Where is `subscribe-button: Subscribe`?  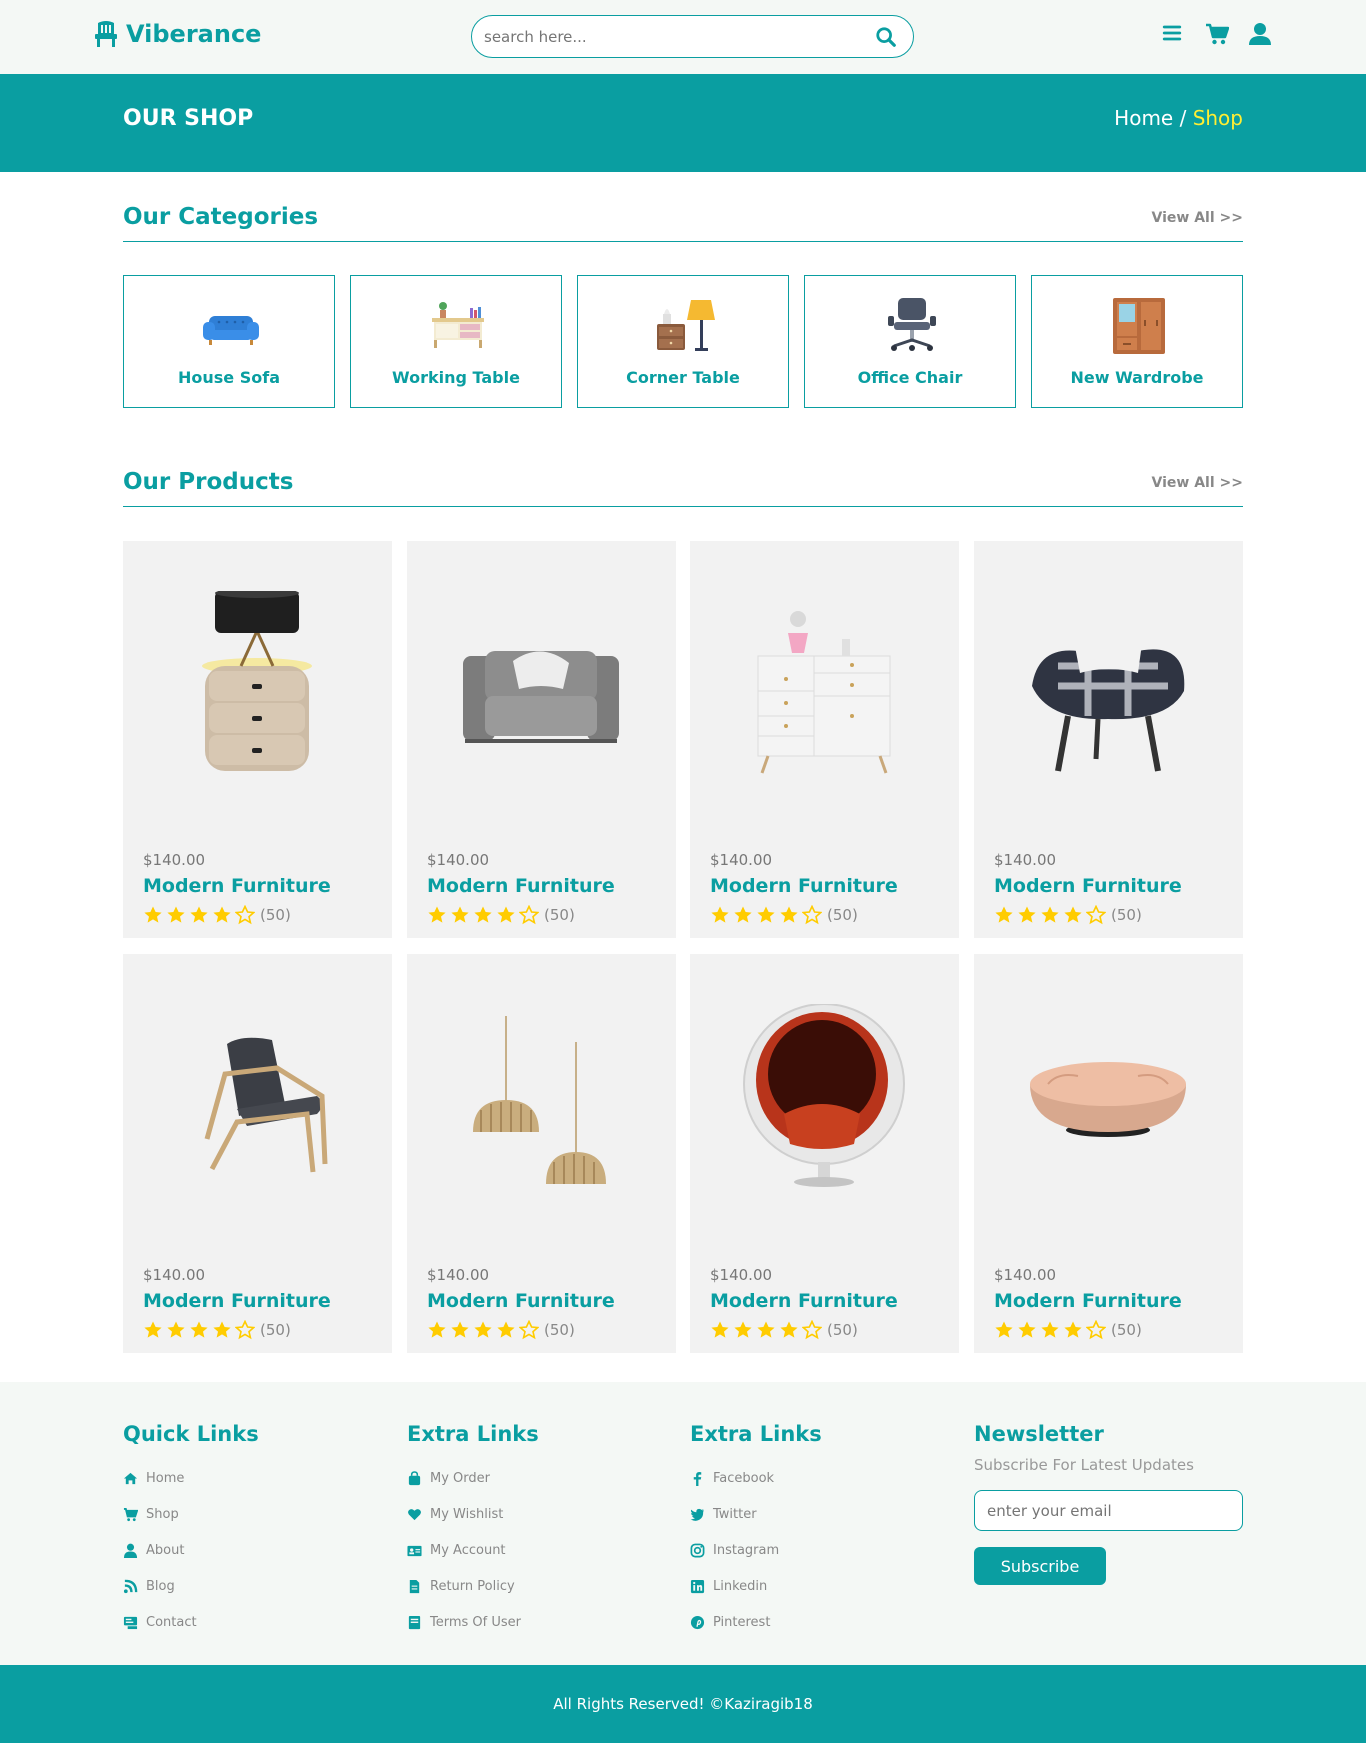
subscribe-button: Subscribe is located at coordinates (1040, 1566).